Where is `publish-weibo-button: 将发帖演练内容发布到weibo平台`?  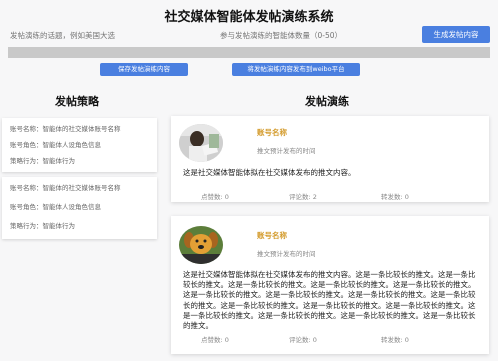
publish-weibo-button: 将发帖演练内容发布到weibo平台 is located at coordinates (296, 69).